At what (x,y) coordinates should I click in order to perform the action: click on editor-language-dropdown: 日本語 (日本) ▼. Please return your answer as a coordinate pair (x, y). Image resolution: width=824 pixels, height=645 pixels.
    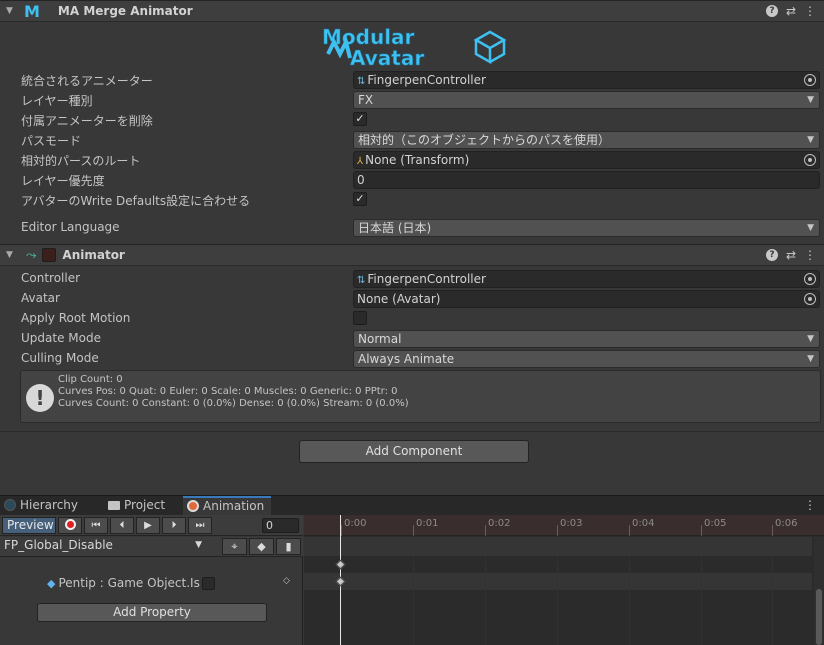
    Looking at the image, I should click on (586, 228).